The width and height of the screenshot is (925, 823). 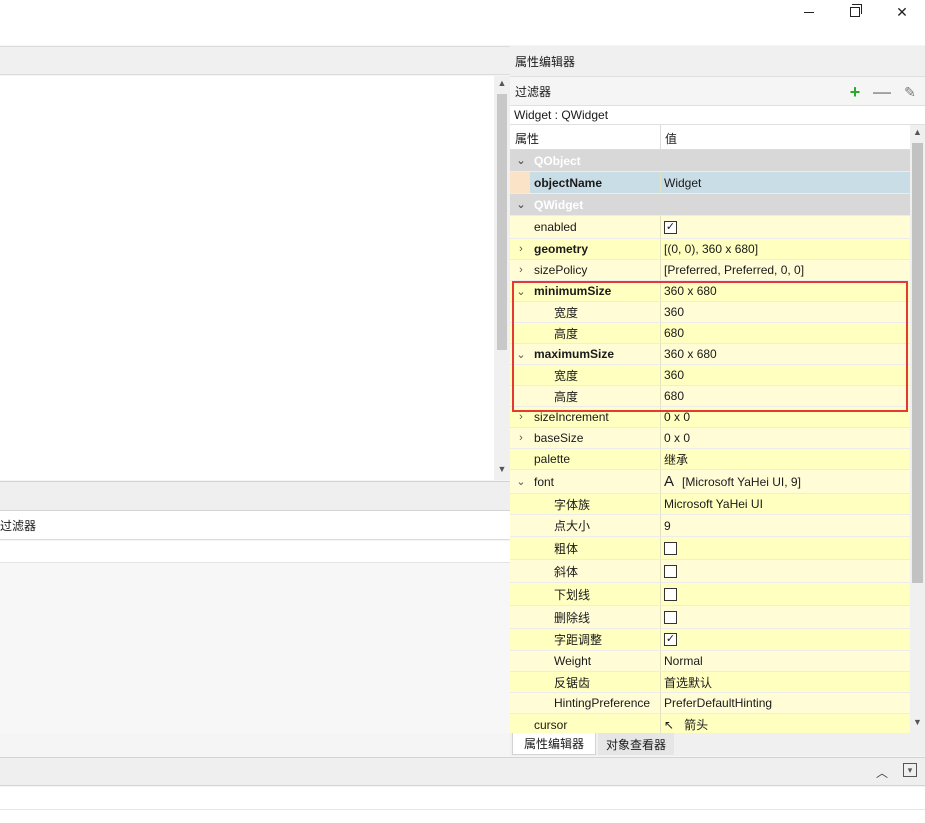 I want to click on property-row: palette 继承, so click(x=710, y=459).